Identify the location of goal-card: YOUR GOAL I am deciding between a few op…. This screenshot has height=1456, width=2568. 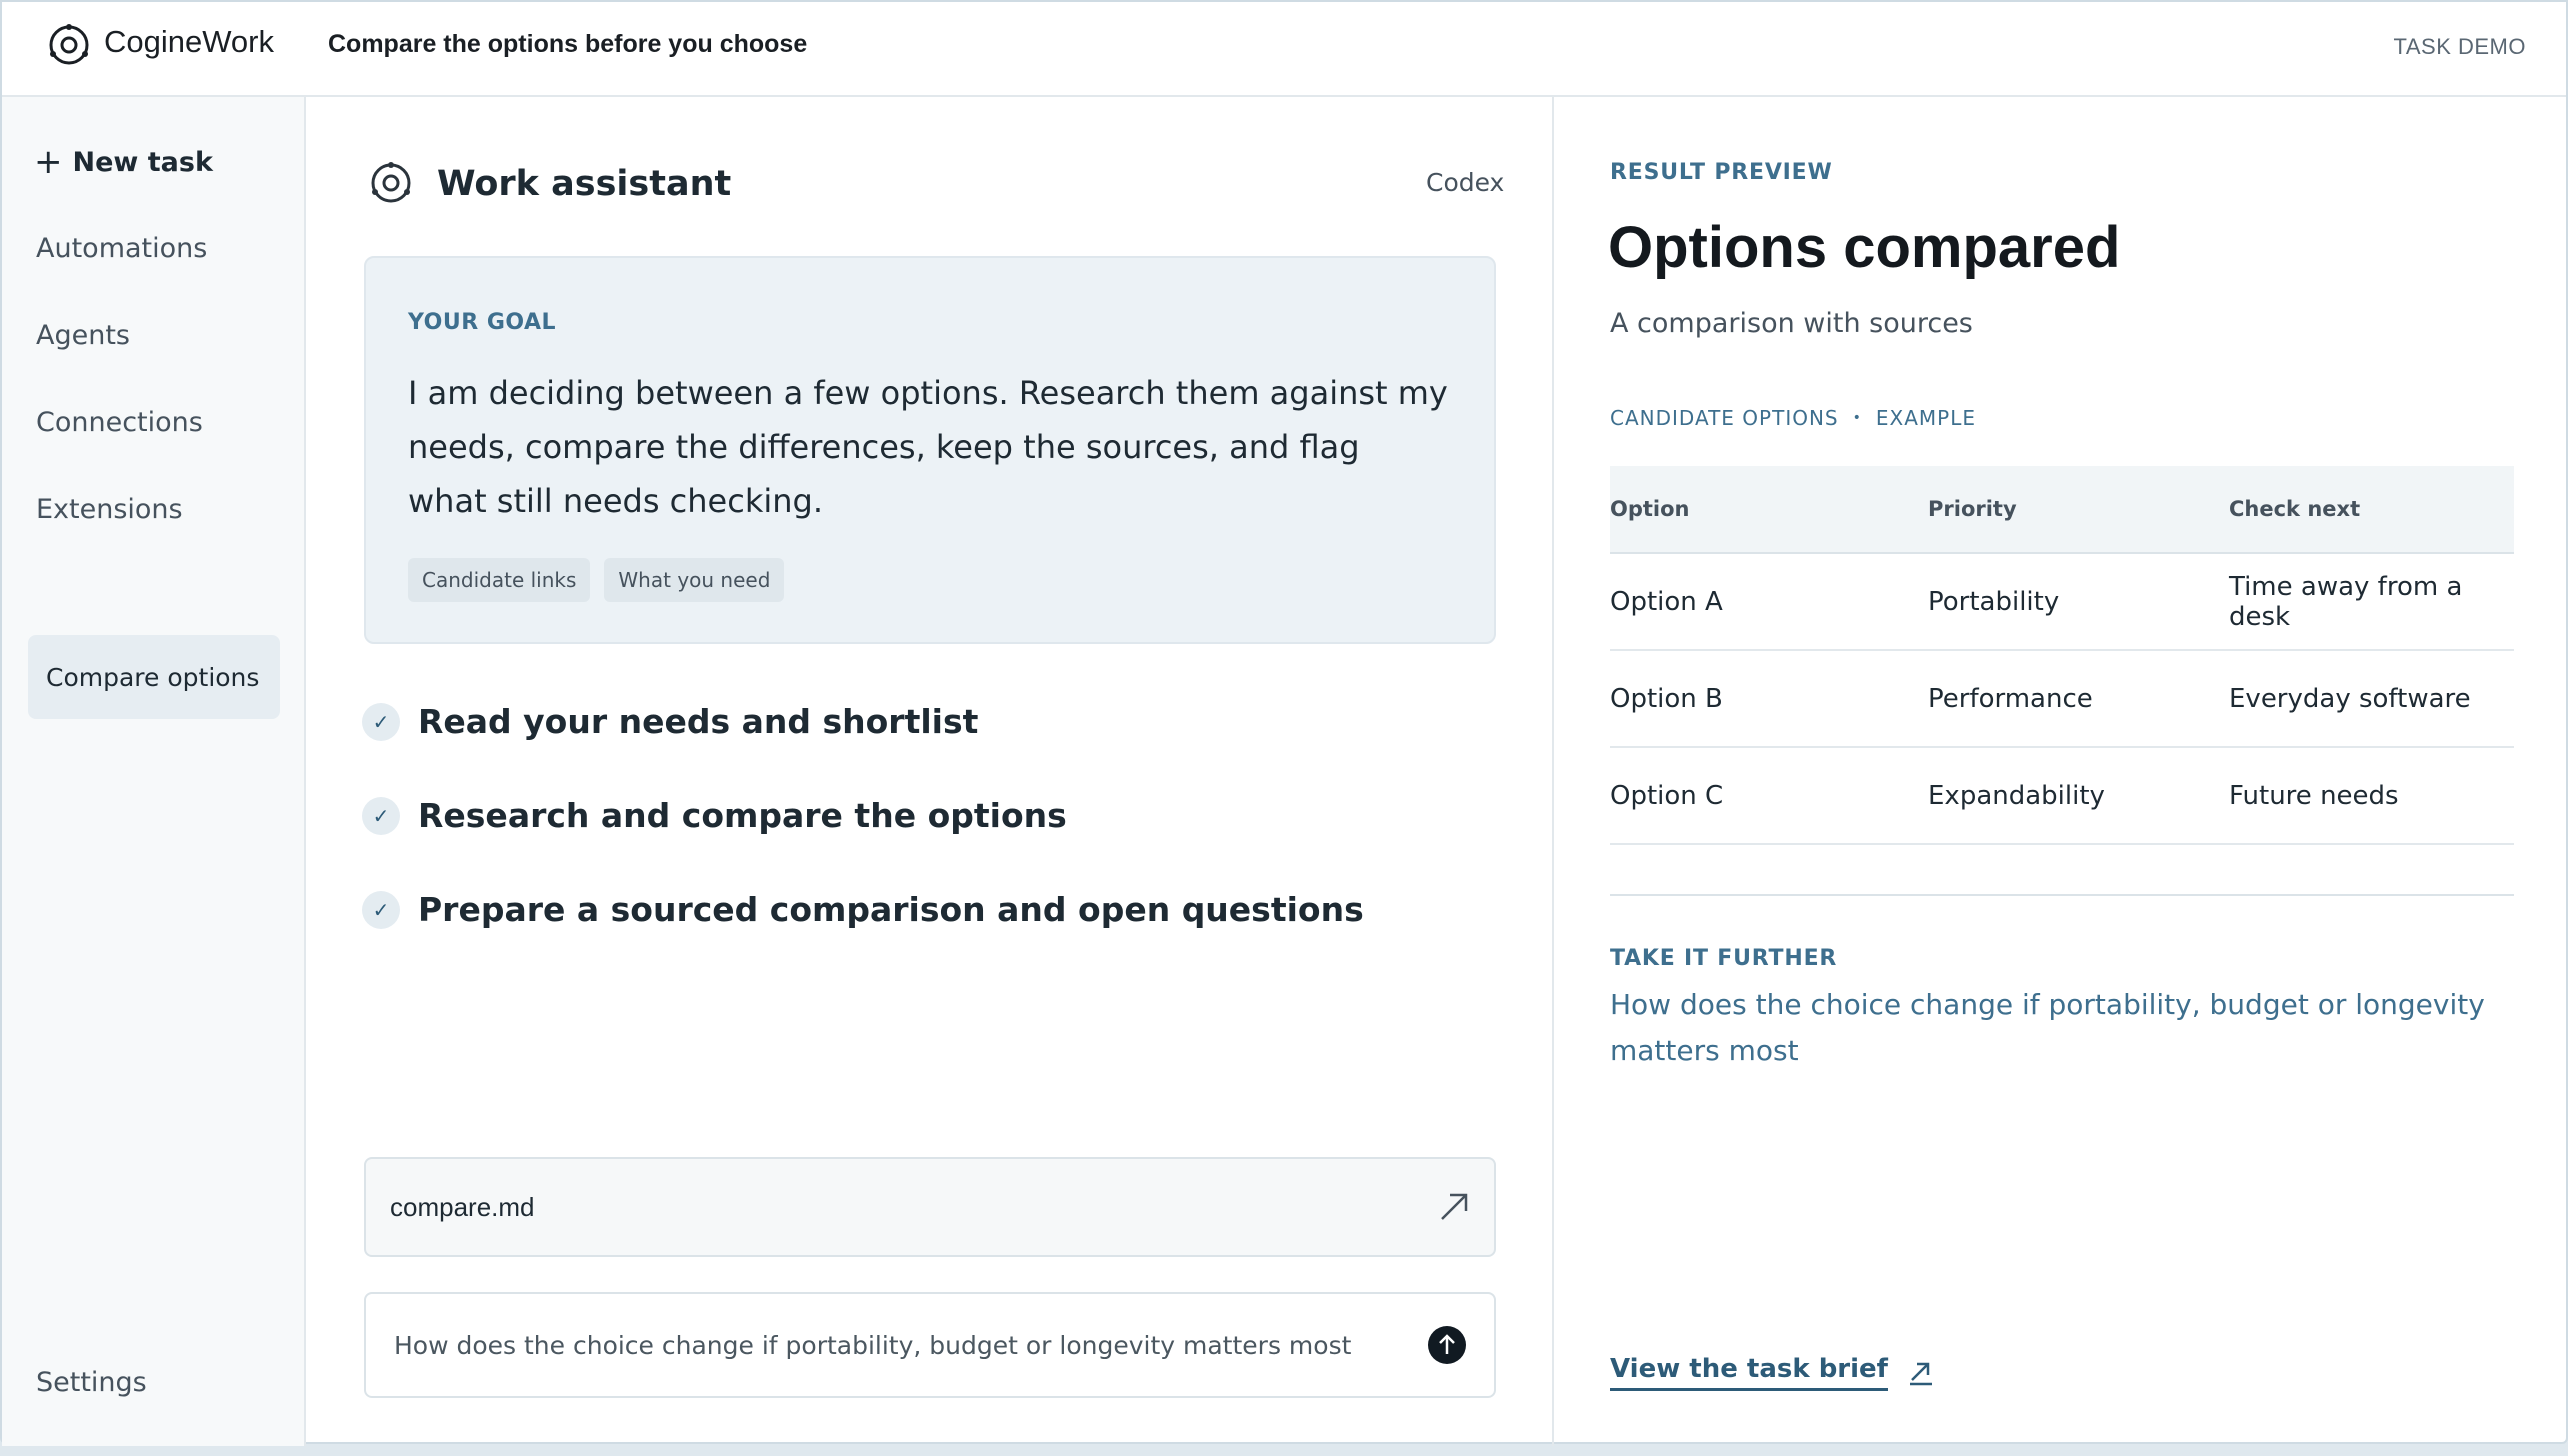
(930, 450).